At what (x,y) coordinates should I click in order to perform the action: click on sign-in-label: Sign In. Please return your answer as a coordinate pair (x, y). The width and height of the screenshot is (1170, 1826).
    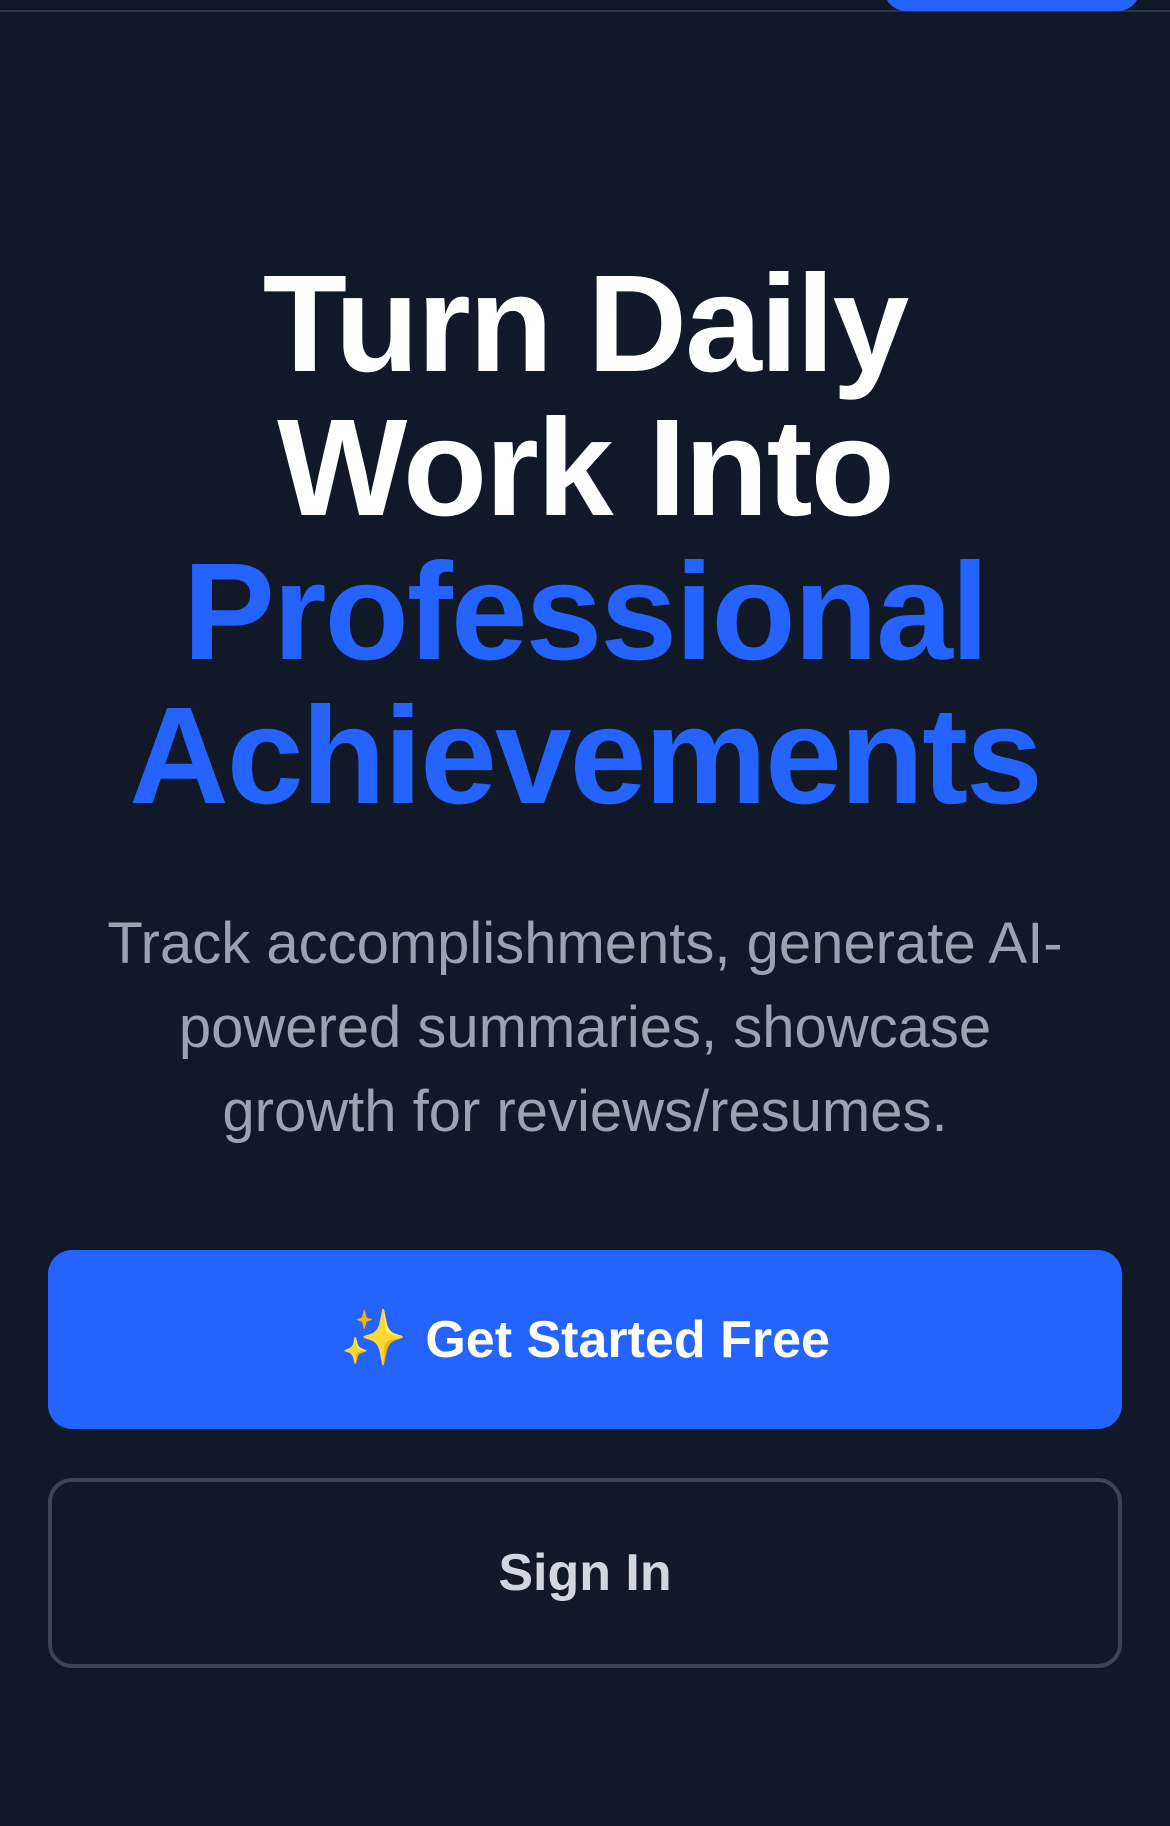
    Looking at the image, I should click on (585, 1573).